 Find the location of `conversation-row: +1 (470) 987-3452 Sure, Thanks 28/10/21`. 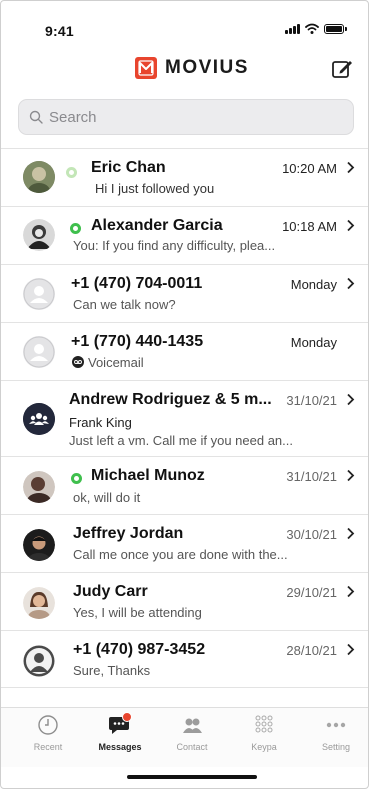

conversation-row: +1 (470) 987-3452 Sure, Thanks 28/10/21 is located at coordinates (184, 659).